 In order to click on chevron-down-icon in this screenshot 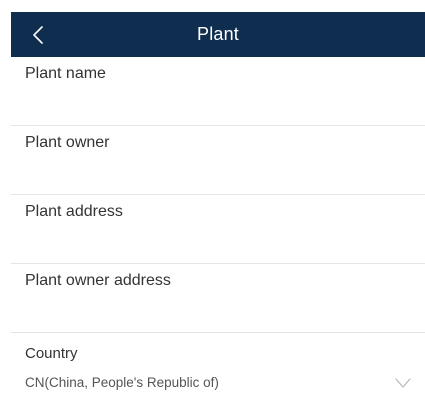, I will do `click(403, 382)`.